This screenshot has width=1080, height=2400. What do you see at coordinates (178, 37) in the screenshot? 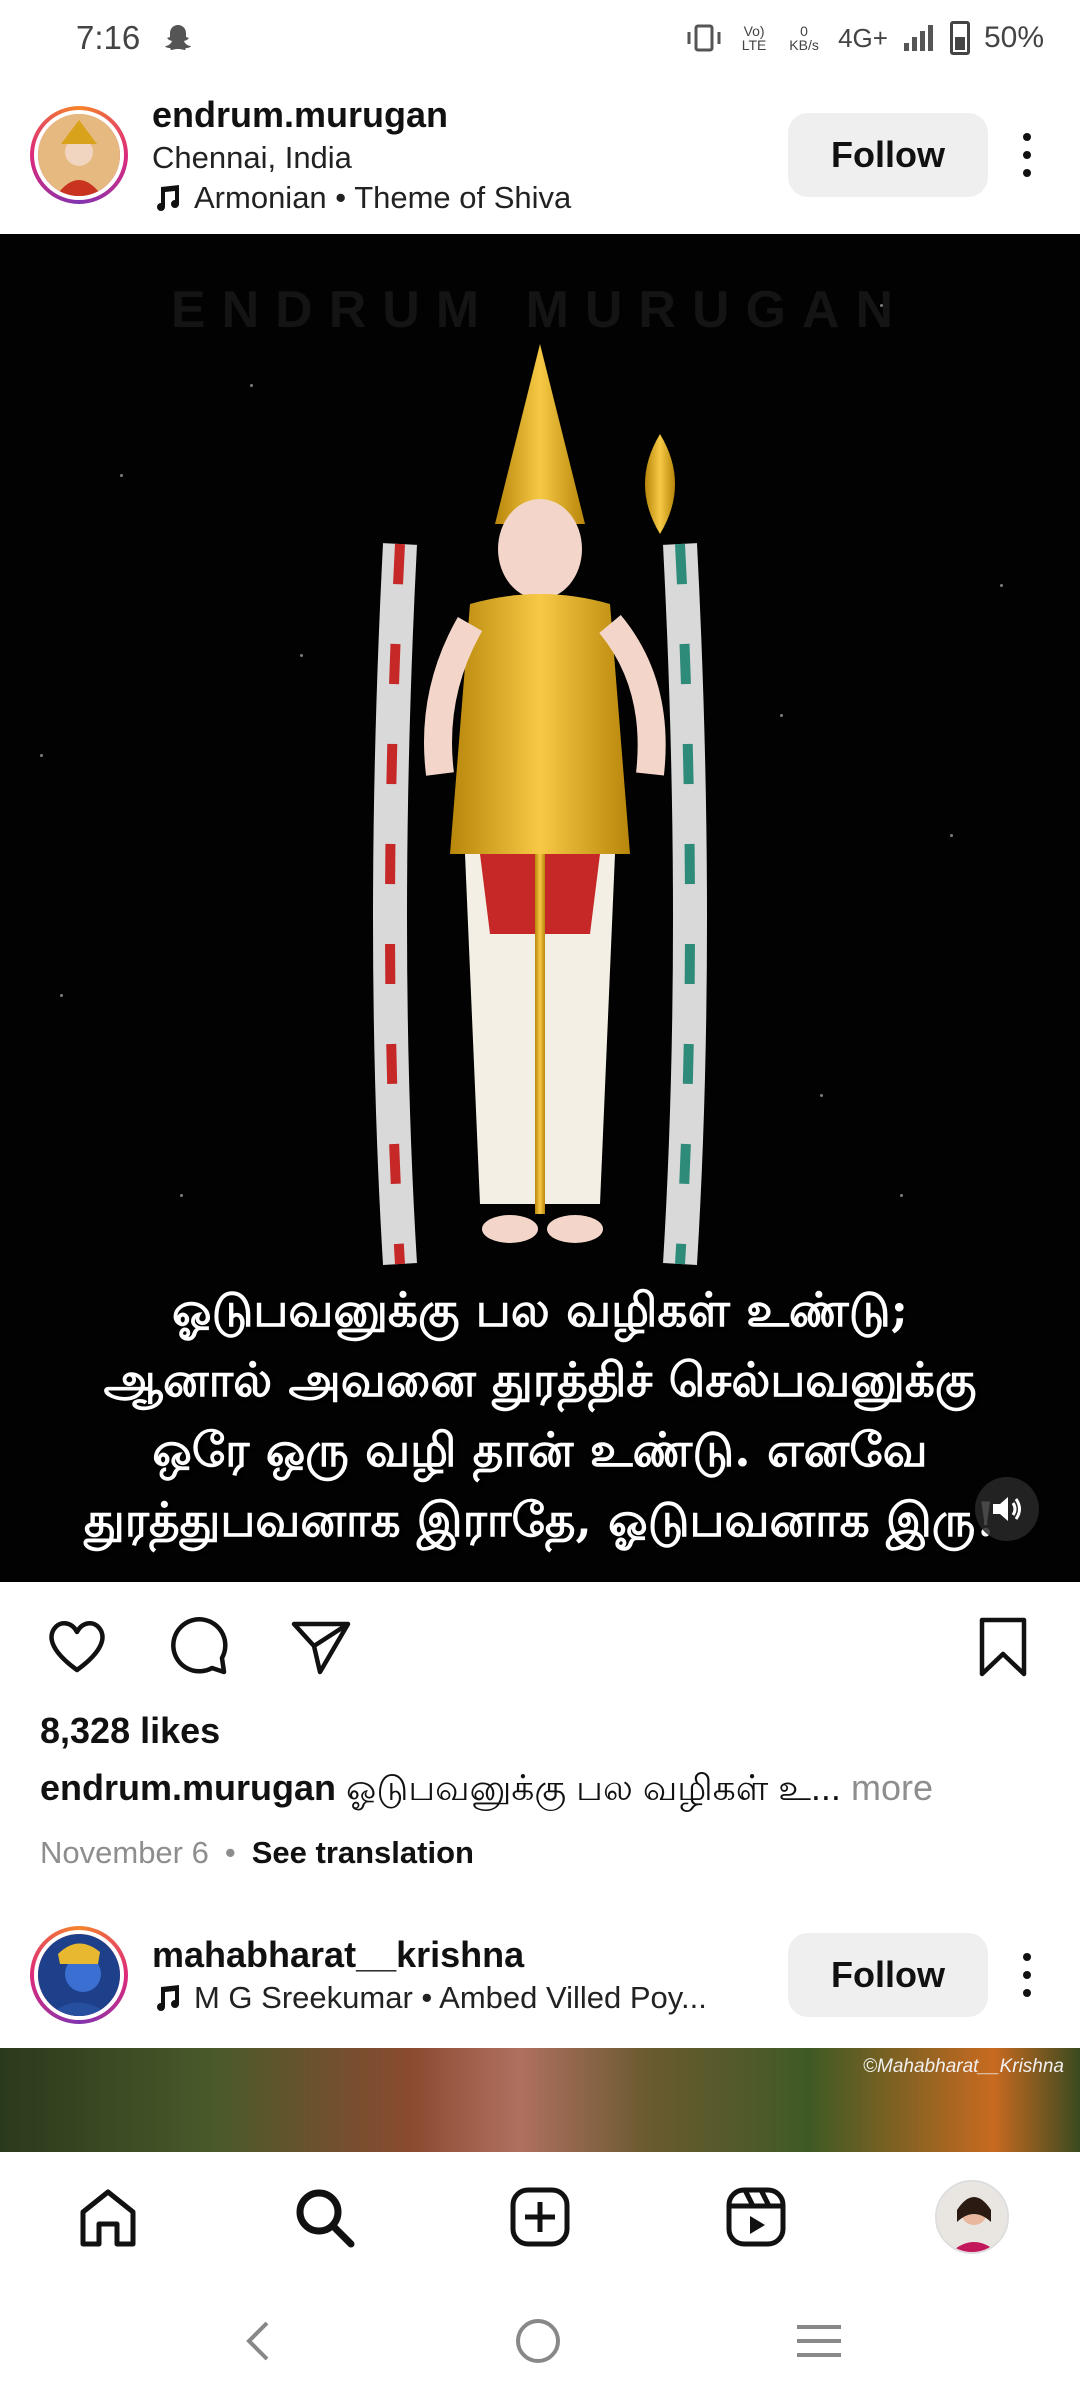
I see `snapchat-icon` at bounding box center [178, 37].